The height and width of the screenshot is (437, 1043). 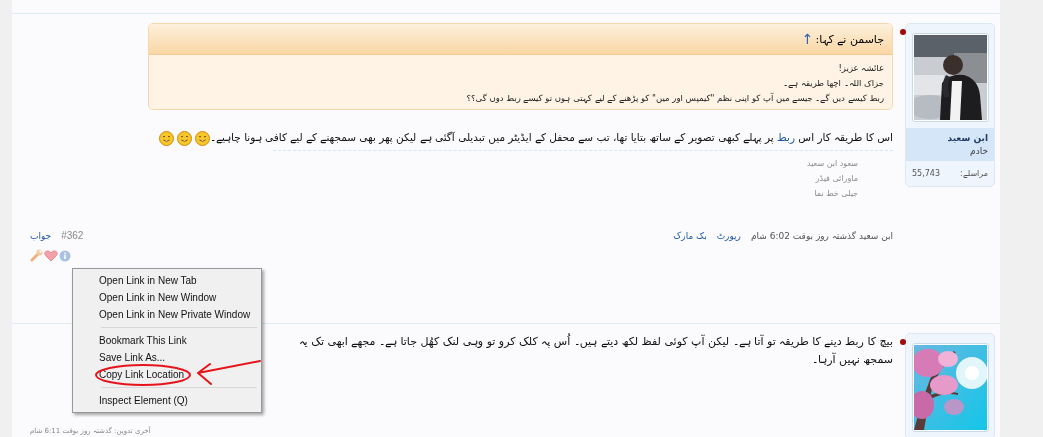 I want to click on jump-link: ↑, so click(x=807, y=39).